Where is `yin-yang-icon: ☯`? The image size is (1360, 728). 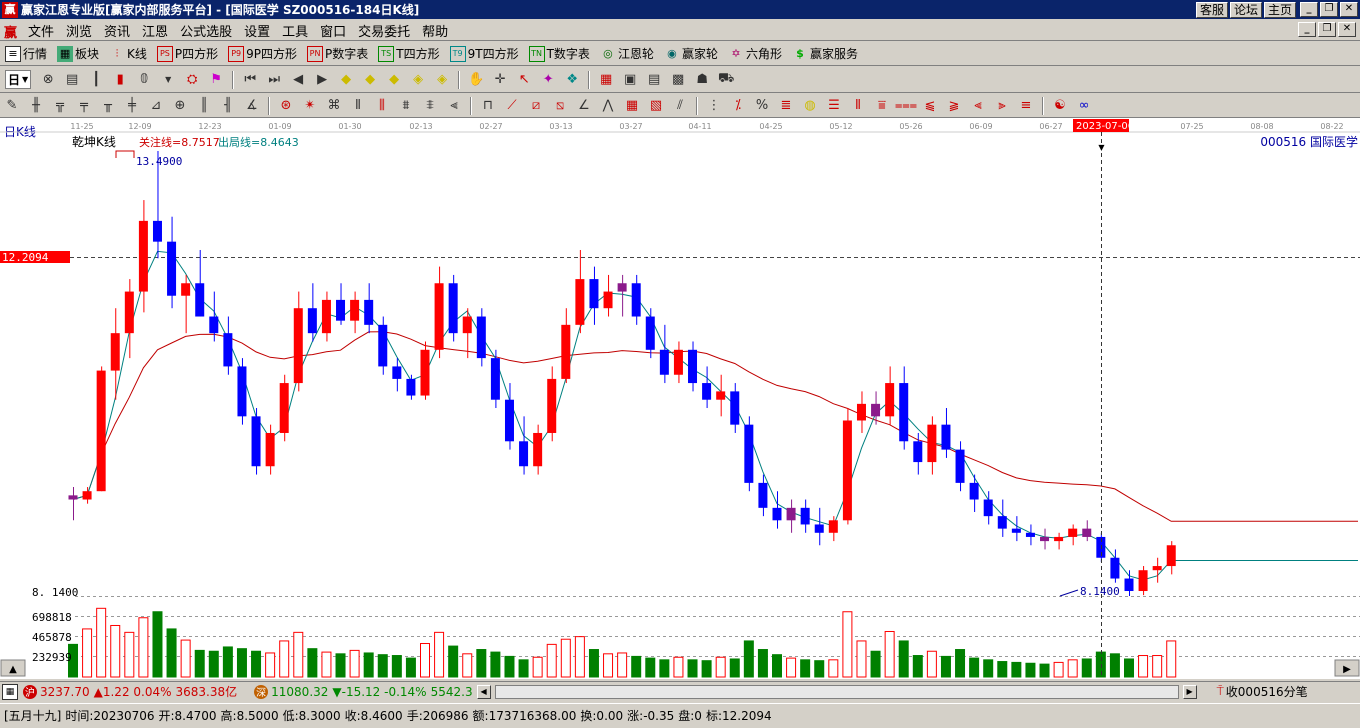 yin-yang-icon: ☯ is located at coordinates (1060, 106).